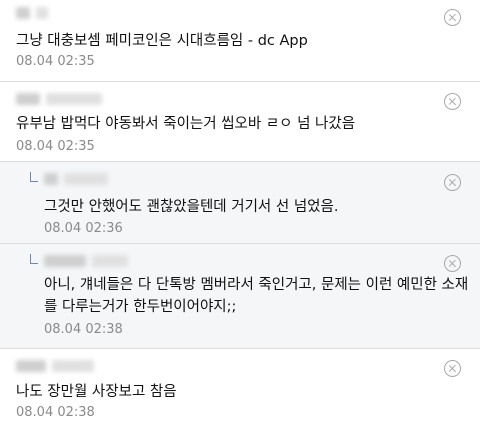  Describe the element at coordinates (55, 412) in the screenshot. I see `comment-date: 08.04 02:38` at that location.